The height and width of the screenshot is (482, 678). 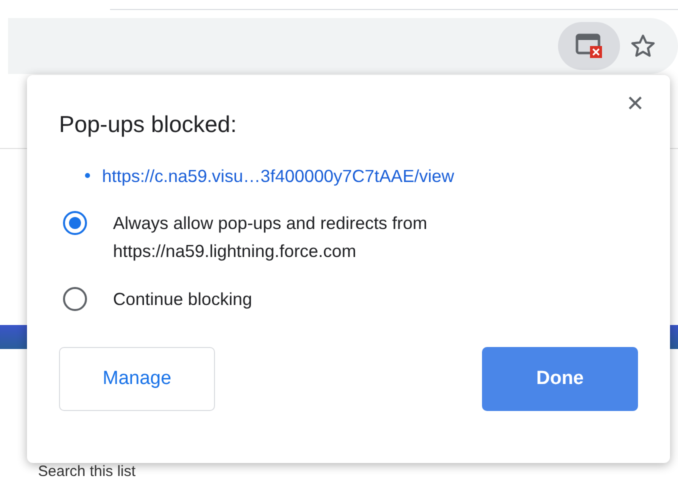 I want to click on manage-button: Manage, so click(x=137, y=378).